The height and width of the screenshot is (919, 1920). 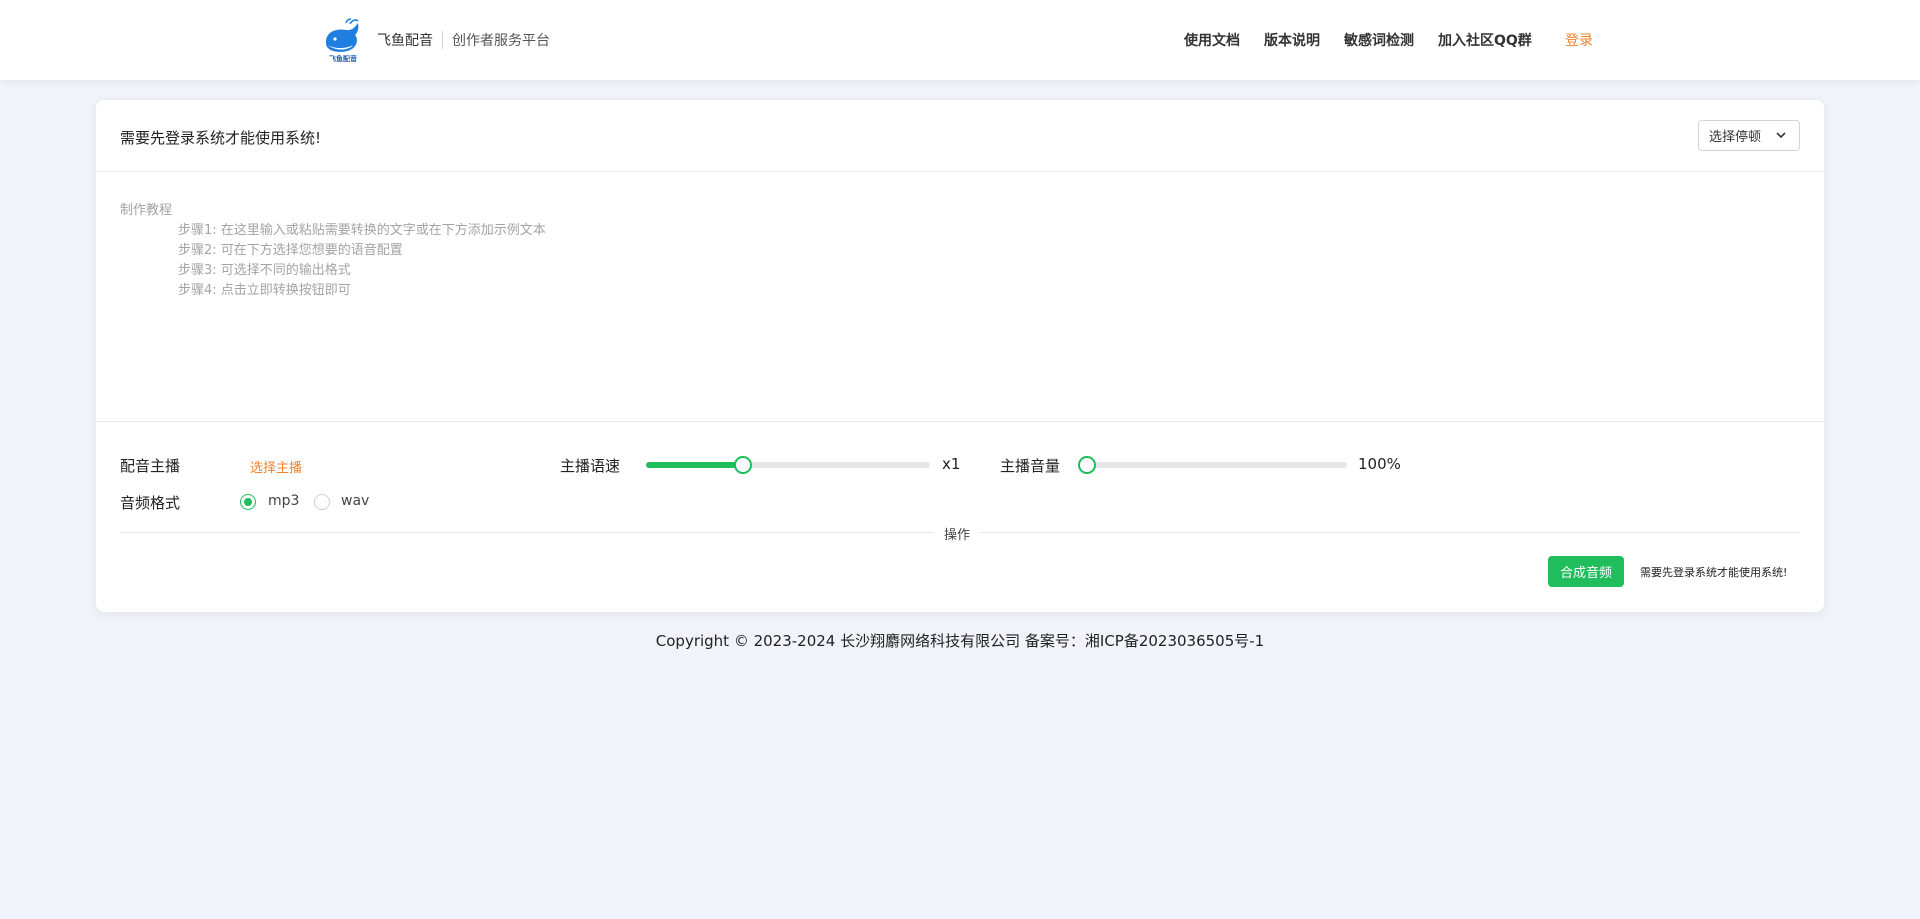 I want to click on login-link: 登录, so click(x=1579, y=40).